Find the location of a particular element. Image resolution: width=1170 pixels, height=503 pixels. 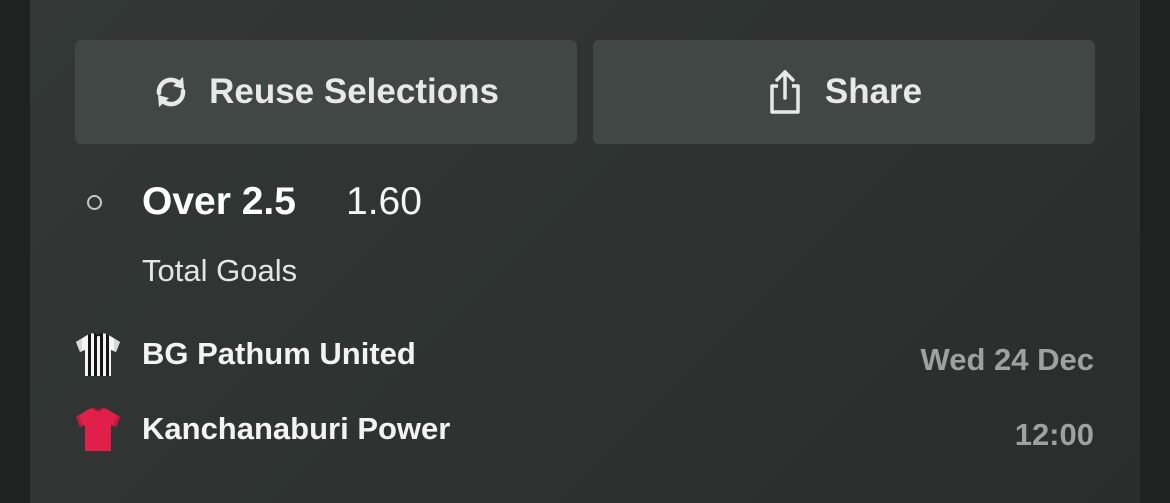

home-team-name: BG Pathum United is located at coordinates (279, 353).